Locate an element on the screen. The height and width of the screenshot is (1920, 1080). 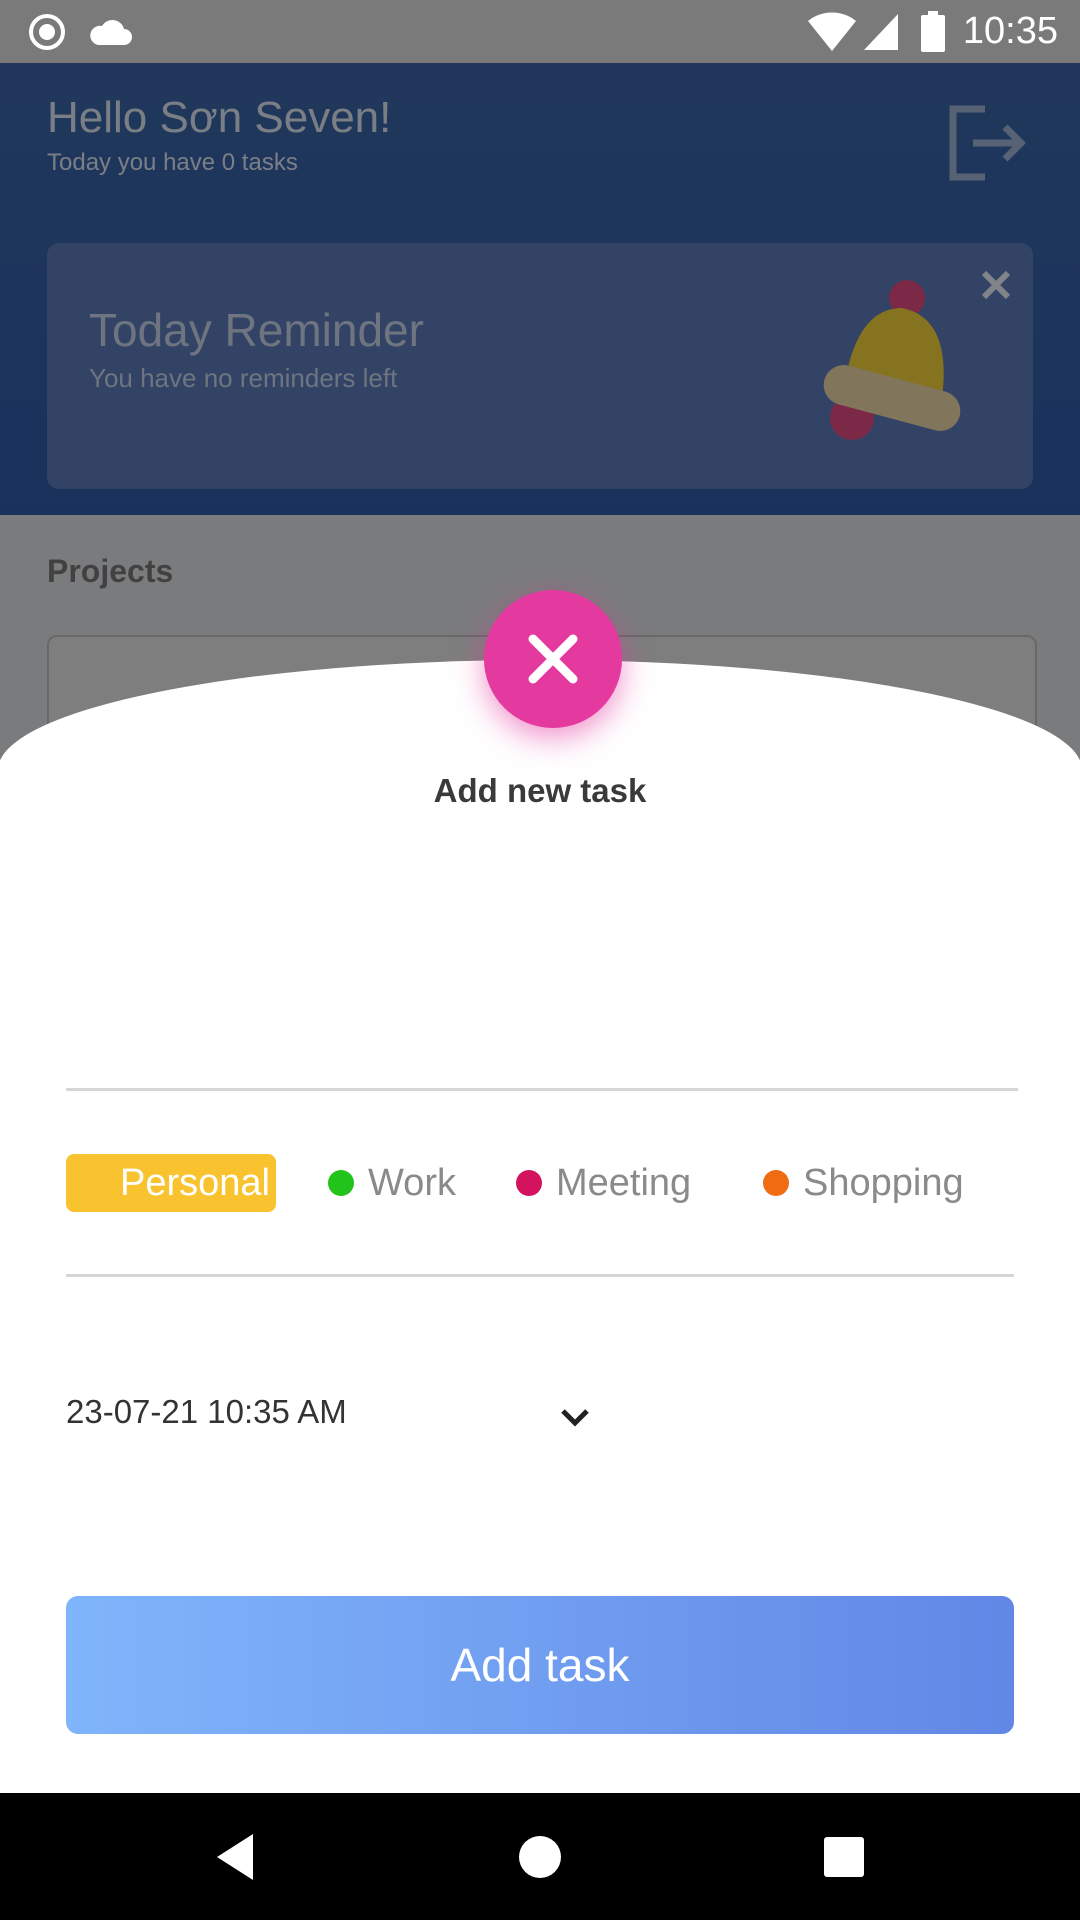
wifi-icon is located at coordinates (832, 31).